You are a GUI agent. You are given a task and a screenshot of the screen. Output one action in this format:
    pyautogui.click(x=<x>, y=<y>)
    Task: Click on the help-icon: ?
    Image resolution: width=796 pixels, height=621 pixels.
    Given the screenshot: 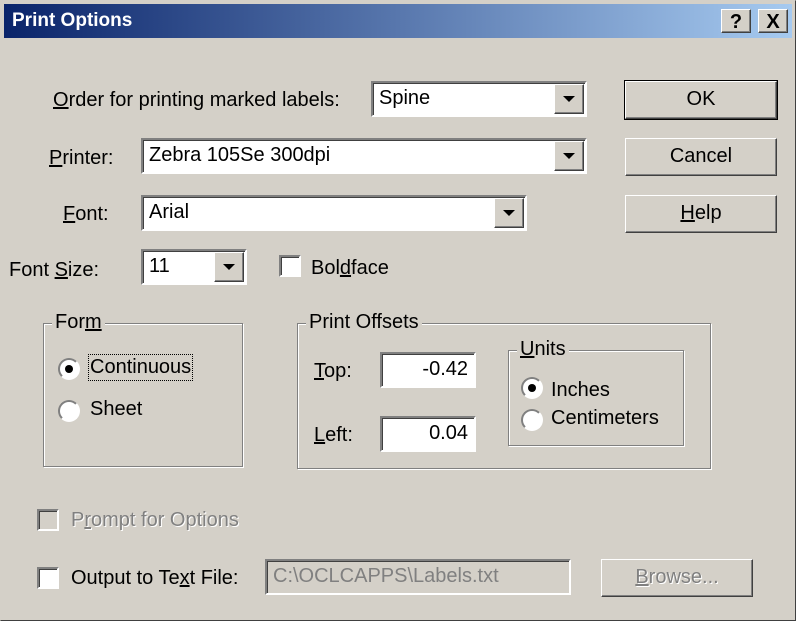 What is the action you would take?
    pyautogui.click(x=736, y=21)
    